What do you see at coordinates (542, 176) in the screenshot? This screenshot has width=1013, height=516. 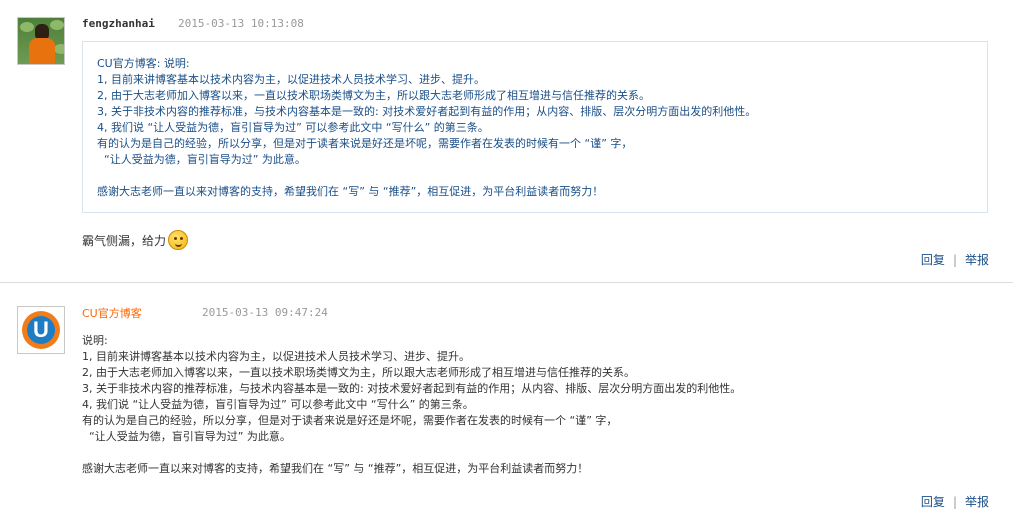 I see `quote-line` at bounding box center [542, 176].